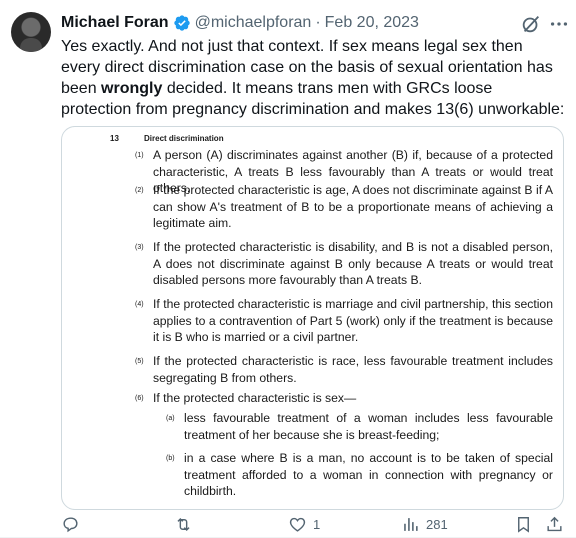 The width and height of the screenshot is (576, 538). What do you see at coordinates (424, 524) in the screenshot?
I see `views-button: 281` at bounding box center [424, 524].